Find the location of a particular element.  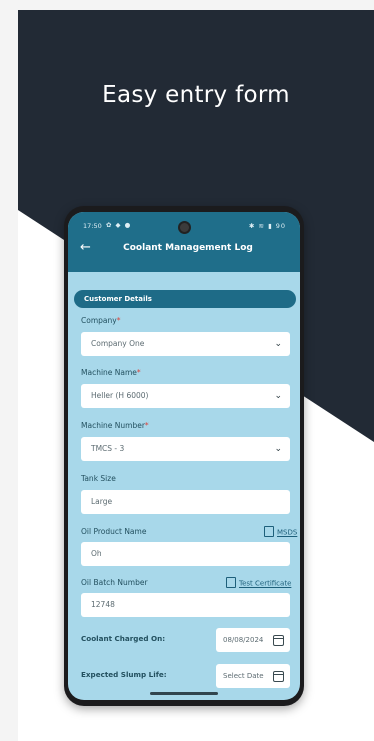

oil-product-name-field: Oh is located at coordinates (185, 554).